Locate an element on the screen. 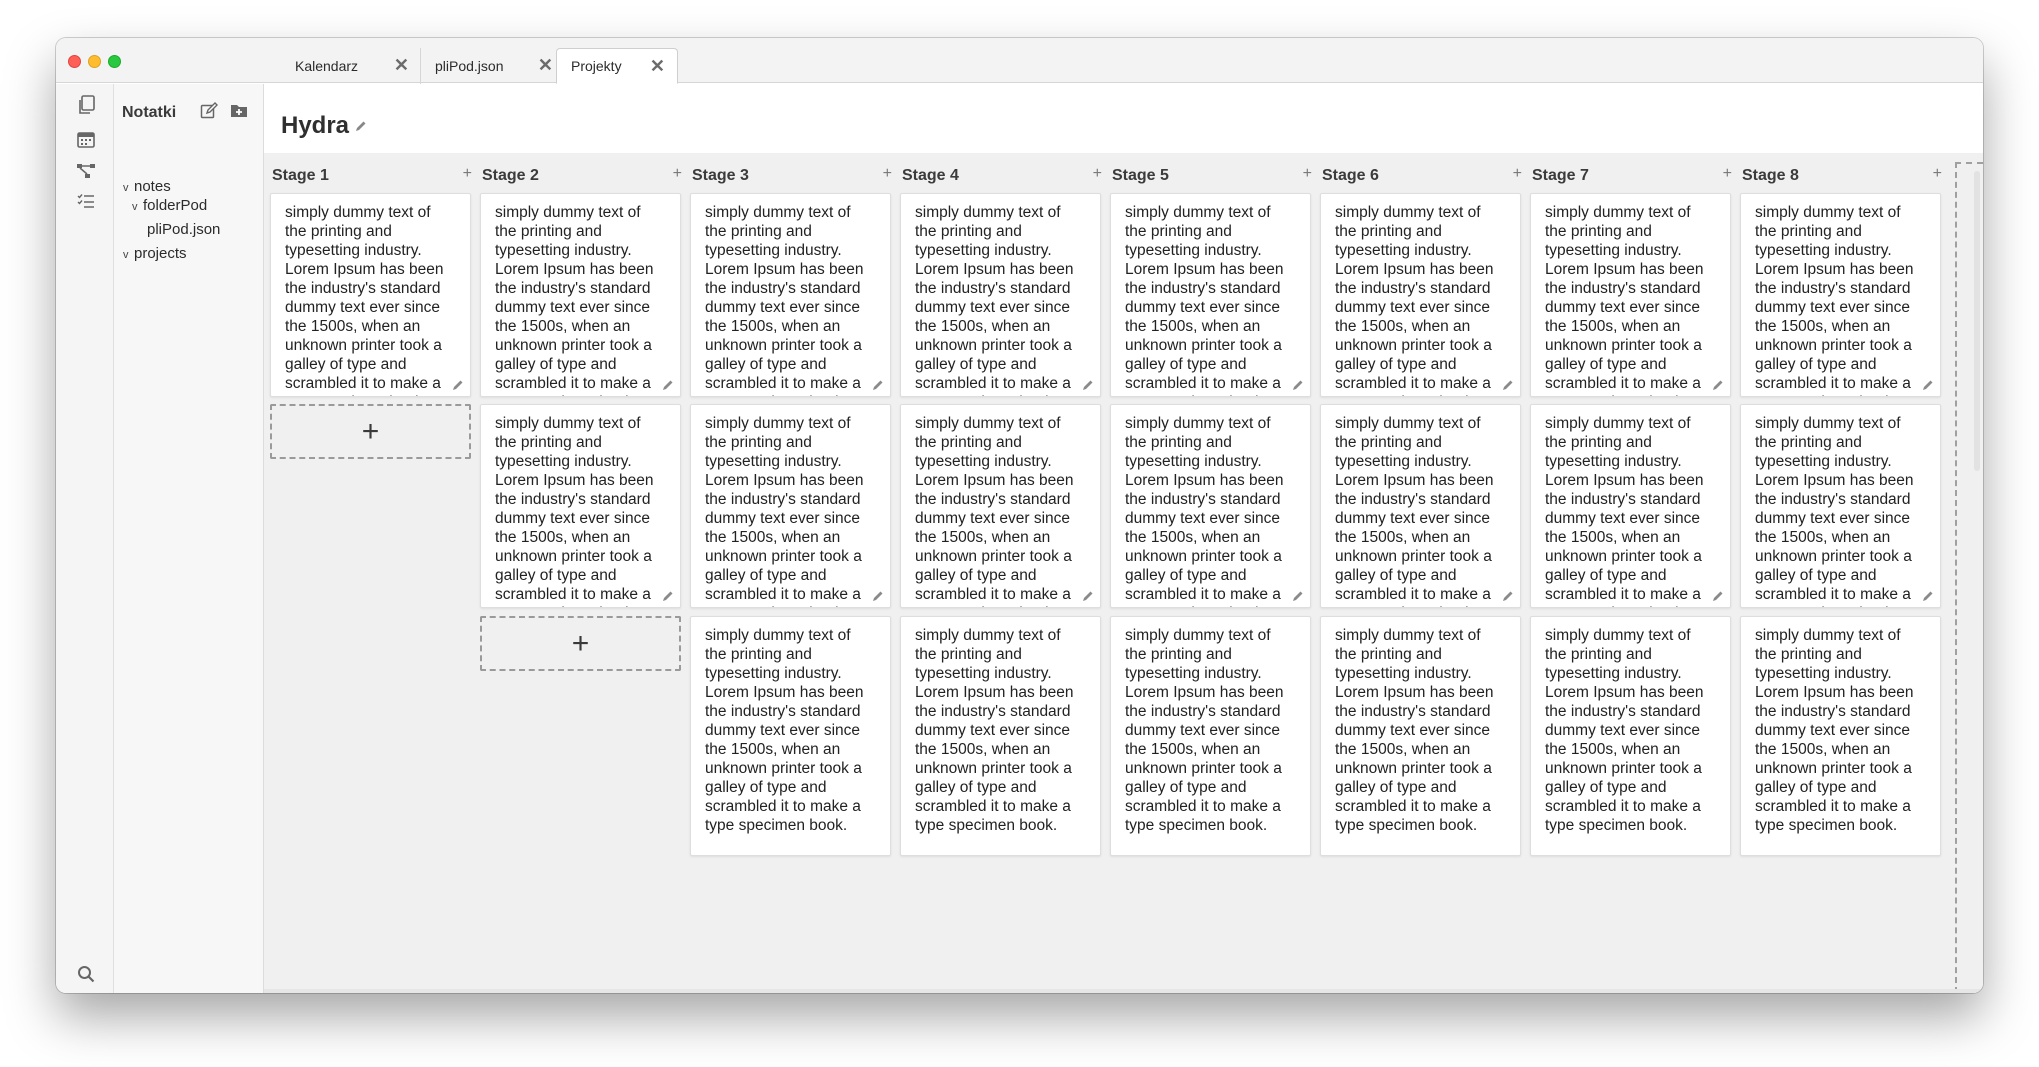 The width and height of the screenshot is (2039, 1067). new-folder-icon is located at coordinates (240, 112).